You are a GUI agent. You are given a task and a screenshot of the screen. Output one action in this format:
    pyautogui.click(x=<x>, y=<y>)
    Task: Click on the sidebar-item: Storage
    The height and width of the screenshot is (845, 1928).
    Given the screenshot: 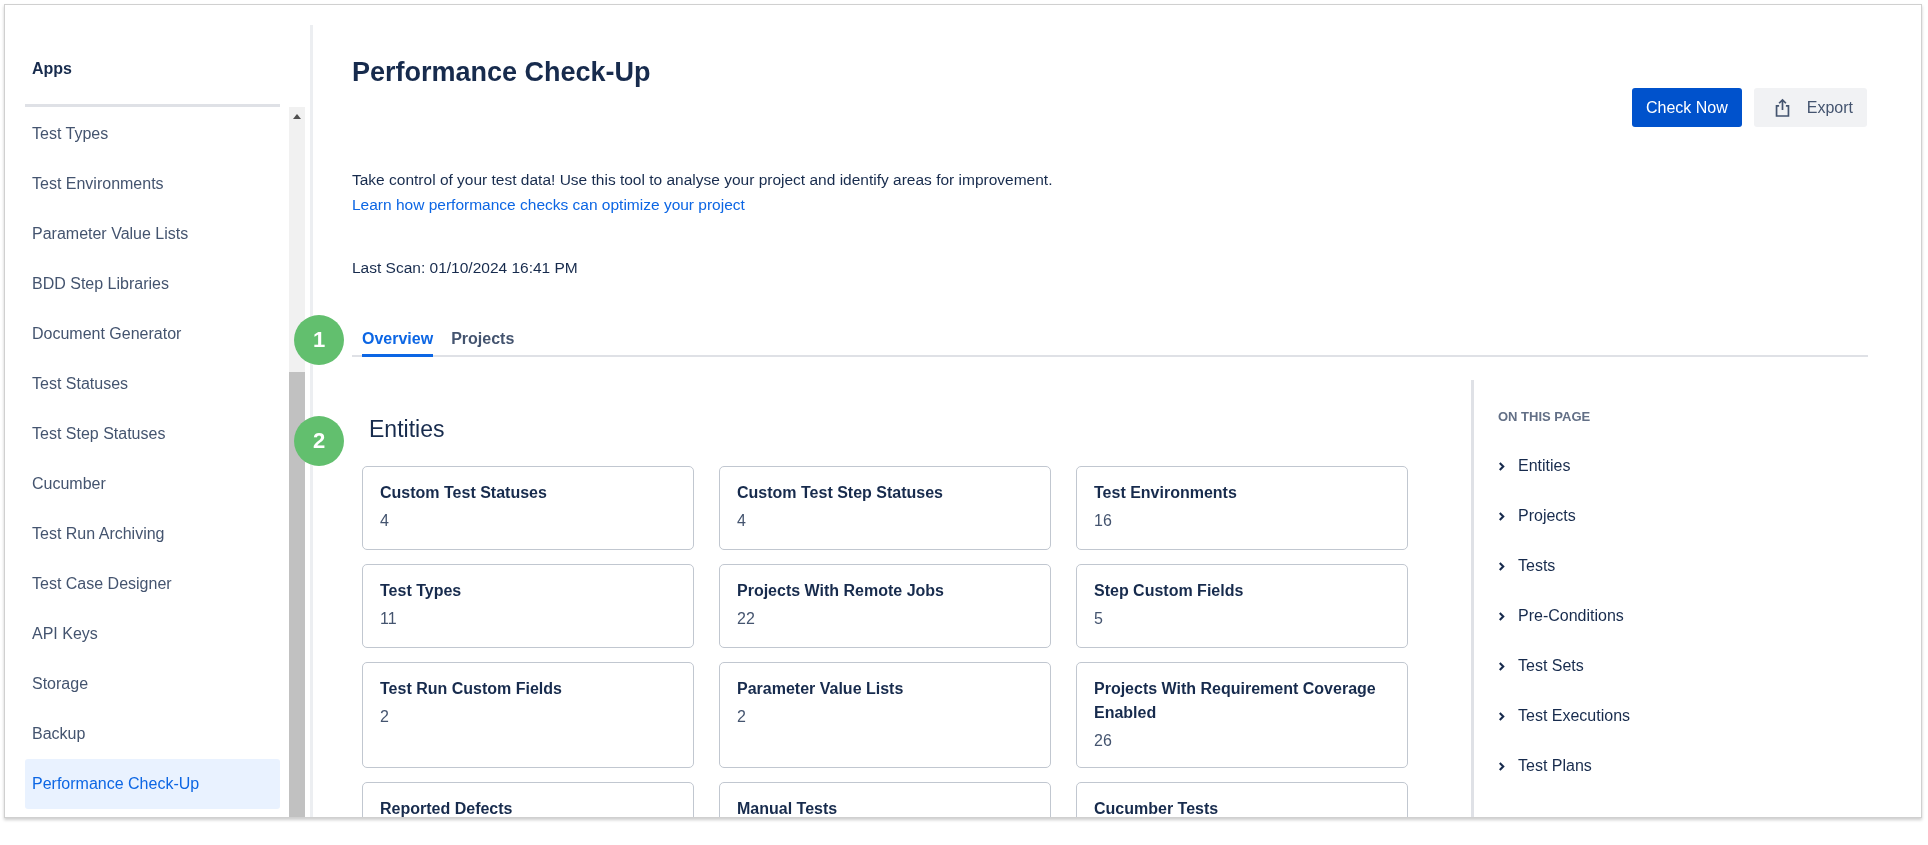 What is the action you would take?
    pyautogui.click(x=152, y=684)
    